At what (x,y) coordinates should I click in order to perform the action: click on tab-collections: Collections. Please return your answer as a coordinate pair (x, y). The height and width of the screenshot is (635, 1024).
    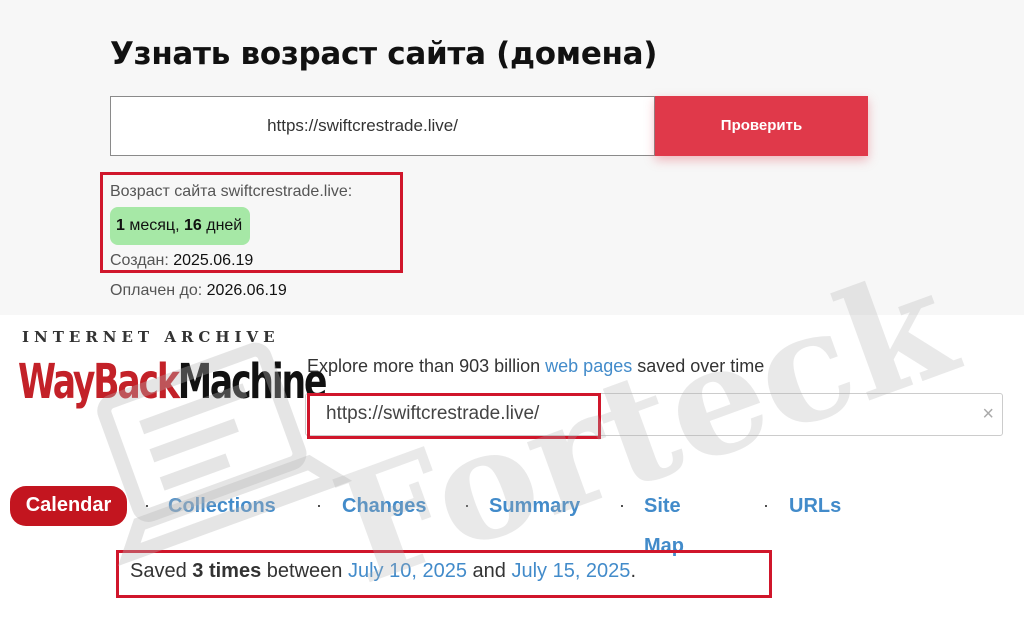
    Looking at the image, I should click on (222, 506).